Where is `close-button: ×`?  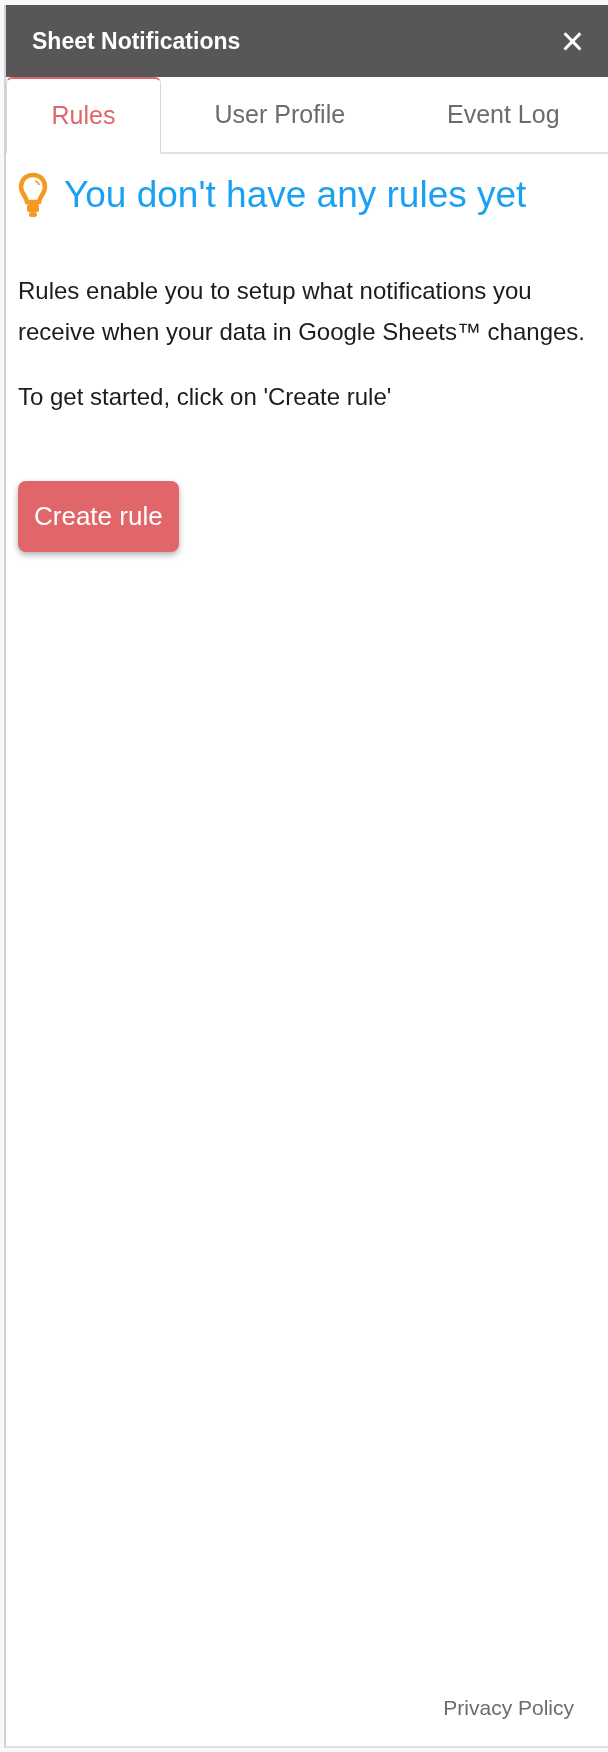 close-button: × is located at coordinates (572, 41).